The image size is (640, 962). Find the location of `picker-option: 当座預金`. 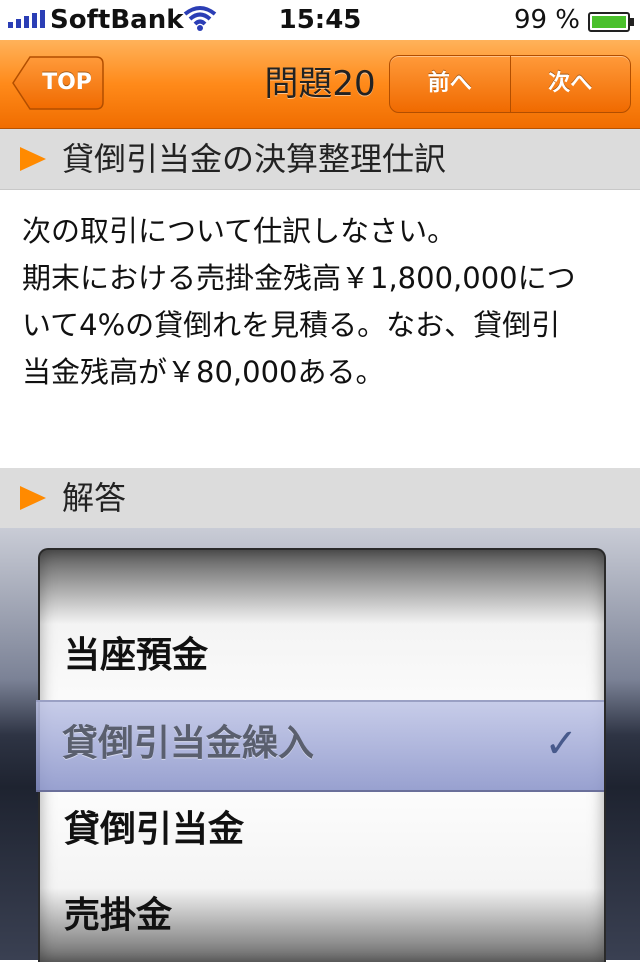

picker-option: 当座預金 is located at coordinates (136, 652).